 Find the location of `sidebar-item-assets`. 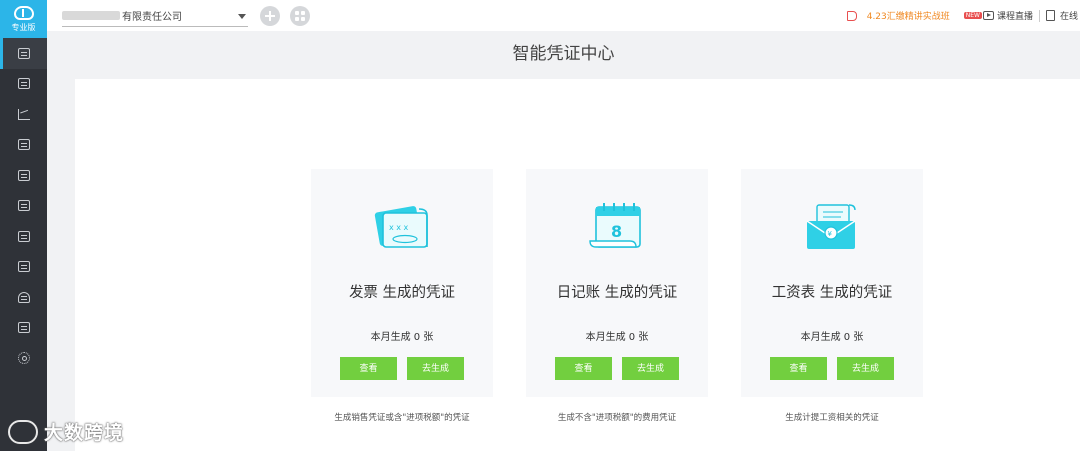

sidebar-item-assets is located at coordinates (23, 267).